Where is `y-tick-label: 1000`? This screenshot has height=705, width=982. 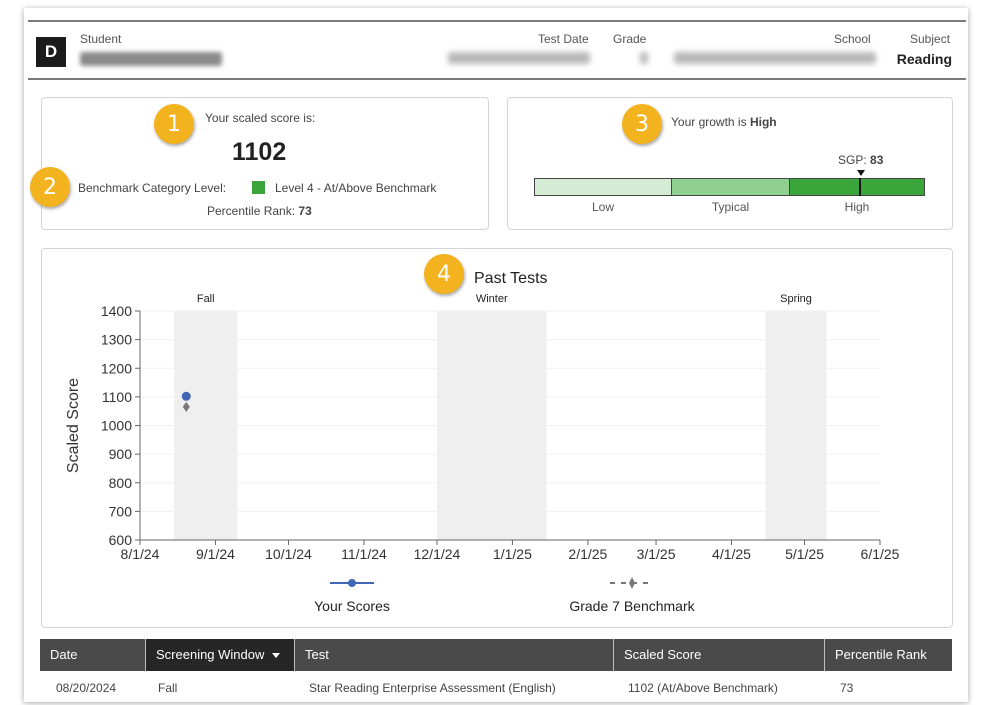 y-tick-label: 1000 is located at coordinates (116, 426).